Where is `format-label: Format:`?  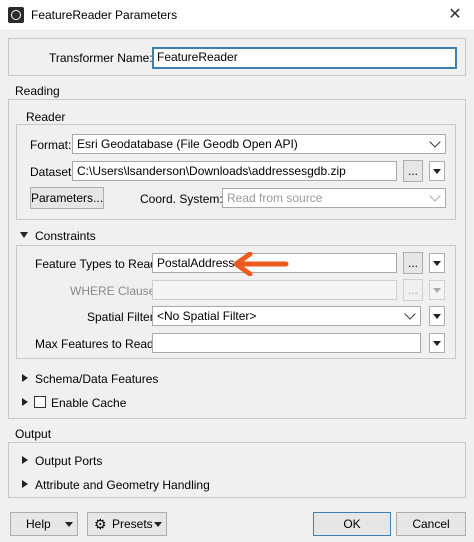 format-label: Format: is located at coordinates (51, 145).